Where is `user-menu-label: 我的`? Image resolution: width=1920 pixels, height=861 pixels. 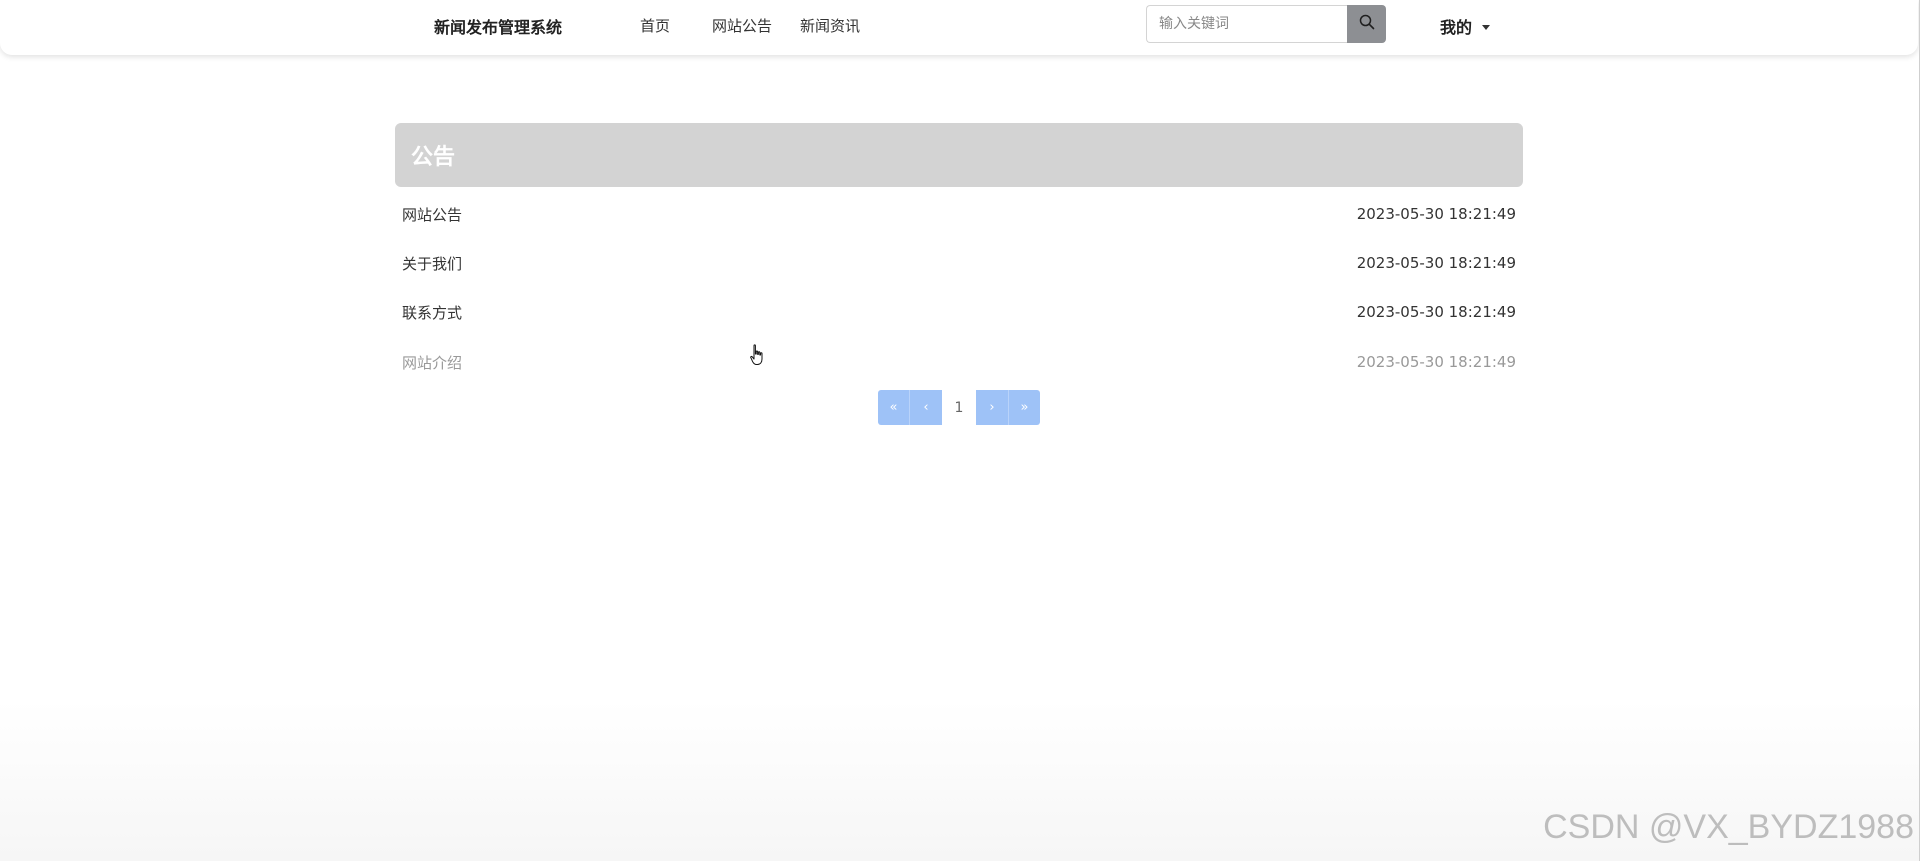 user-menu-label: 我的 is located at coordinates (1456, 27).